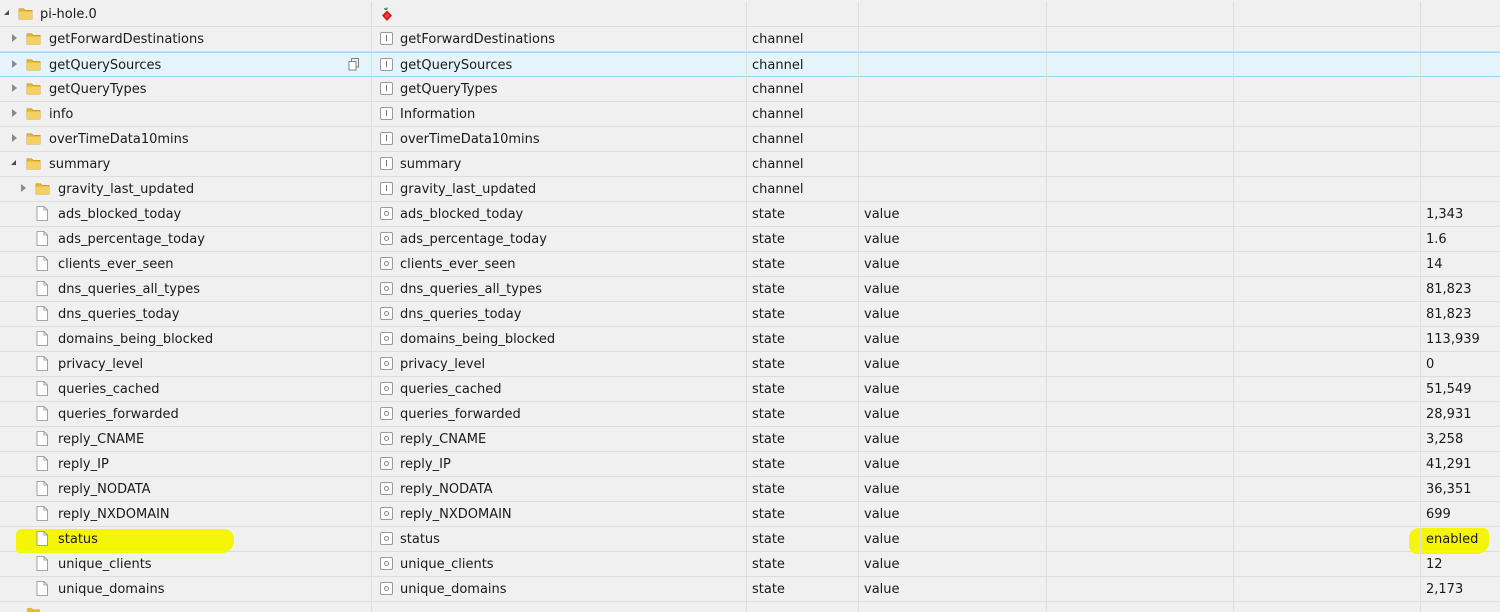 The width and height of the screenshot is (1500, 612). Describe the element at coordinates (750, 114) in the screenshot. I see `tree-row: info Information channel` at that location.